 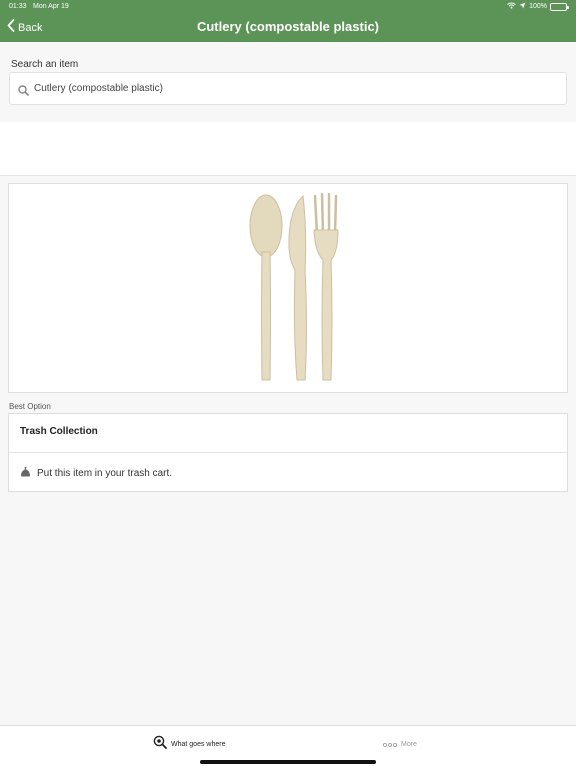 I want to click on status-time: 01:33, so click(x=18, y=6).